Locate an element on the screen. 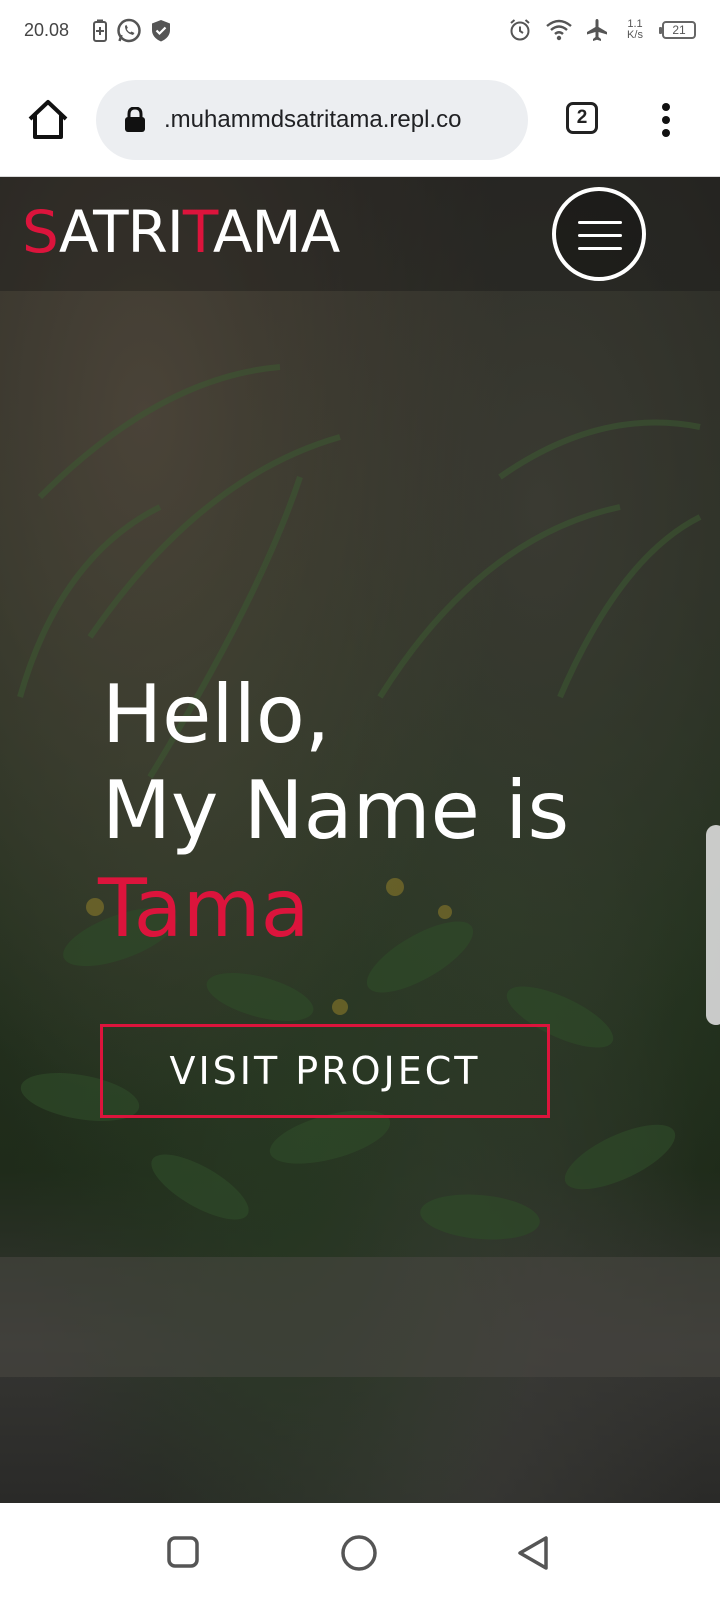 The width and height of the screenshot is (720, 1600). tab-count: 2 is located at coordinates (582, 117).